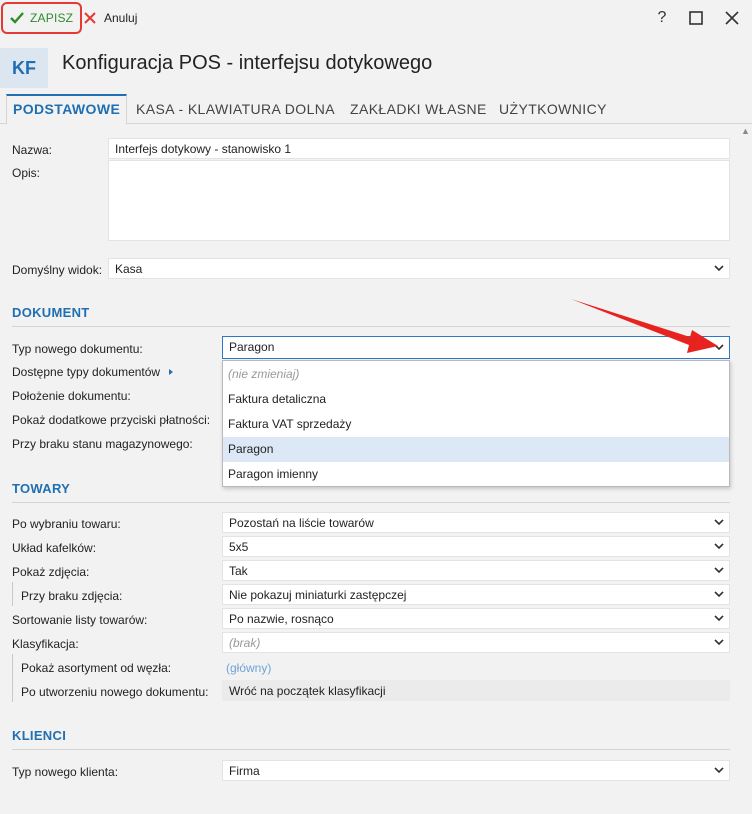 The height and width of the screenshot is (814, 752). Describe the element at coordinates (238, 571) in the screenshot. I see `show-image-value: Tak` at that location.